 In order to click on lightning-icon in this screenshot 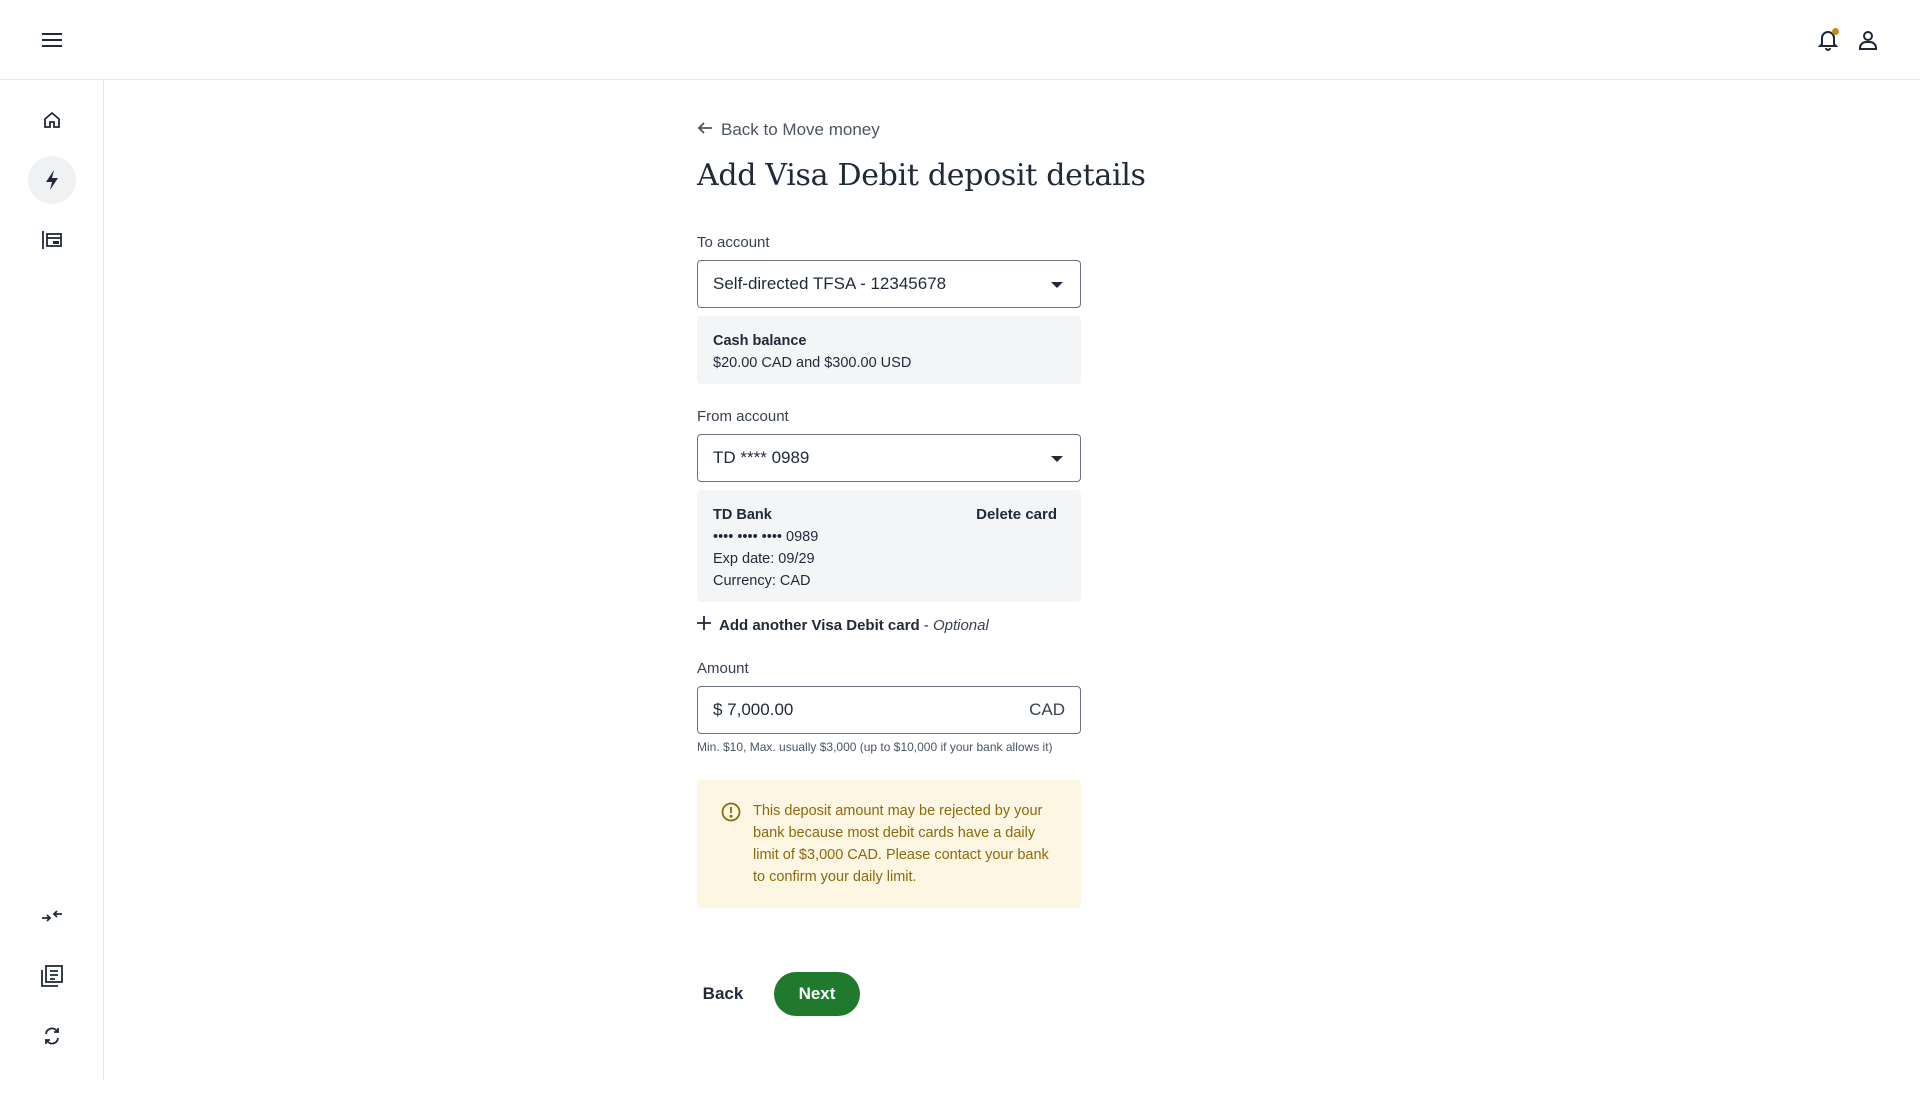, I will do `click(52, 180)`.